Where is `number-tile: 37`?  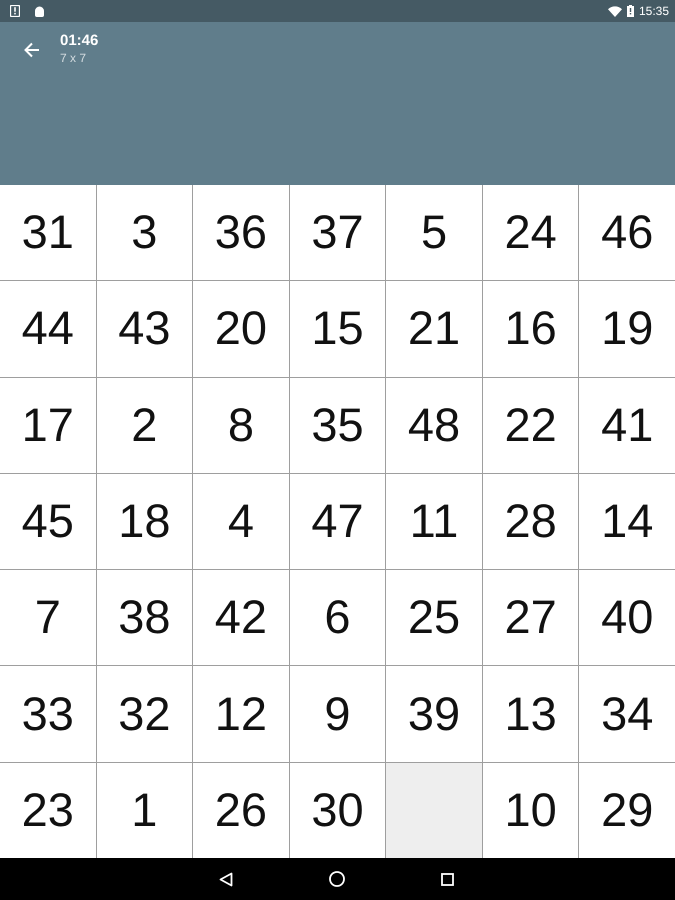 number-tile: 37 is located at coordinates (338, 232).